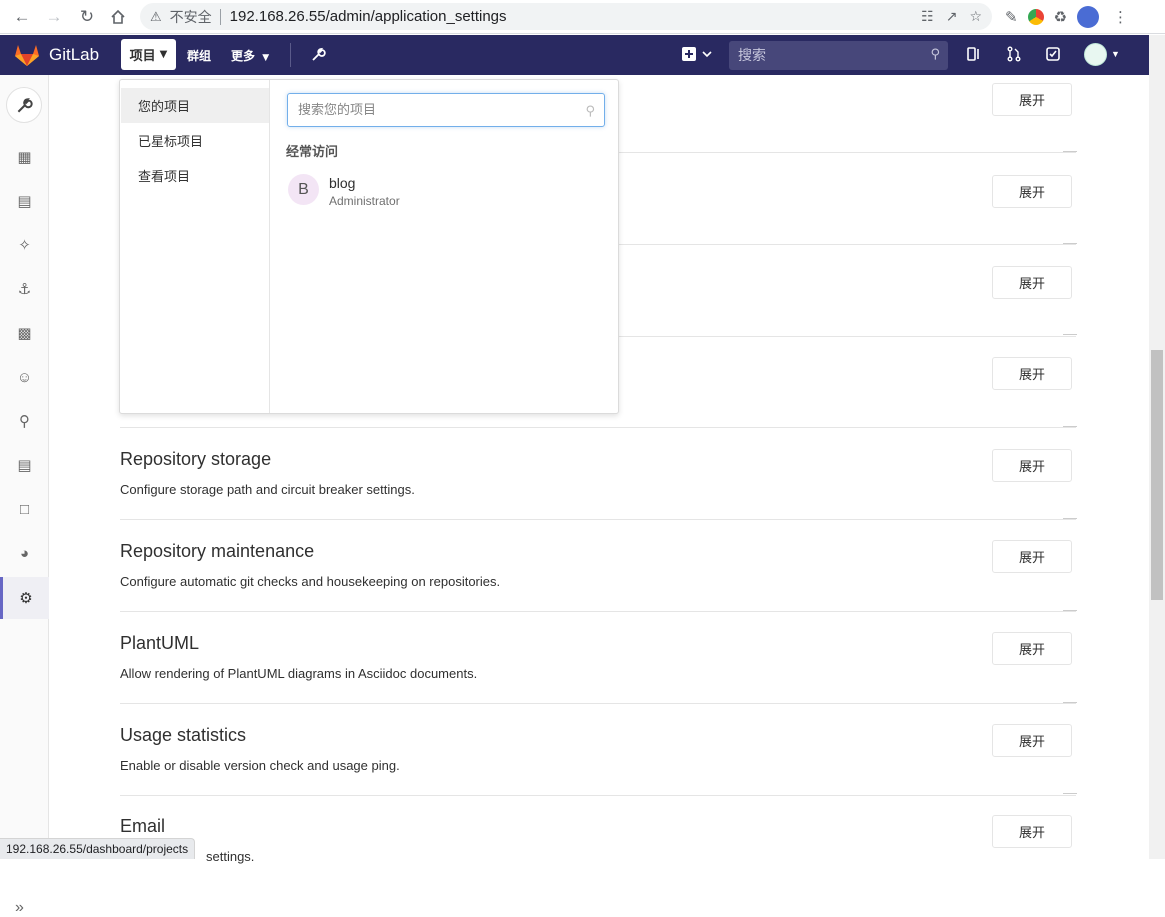 The image size is (1165, 917). I want to click on share-icon: ↗, so click(952, 16).